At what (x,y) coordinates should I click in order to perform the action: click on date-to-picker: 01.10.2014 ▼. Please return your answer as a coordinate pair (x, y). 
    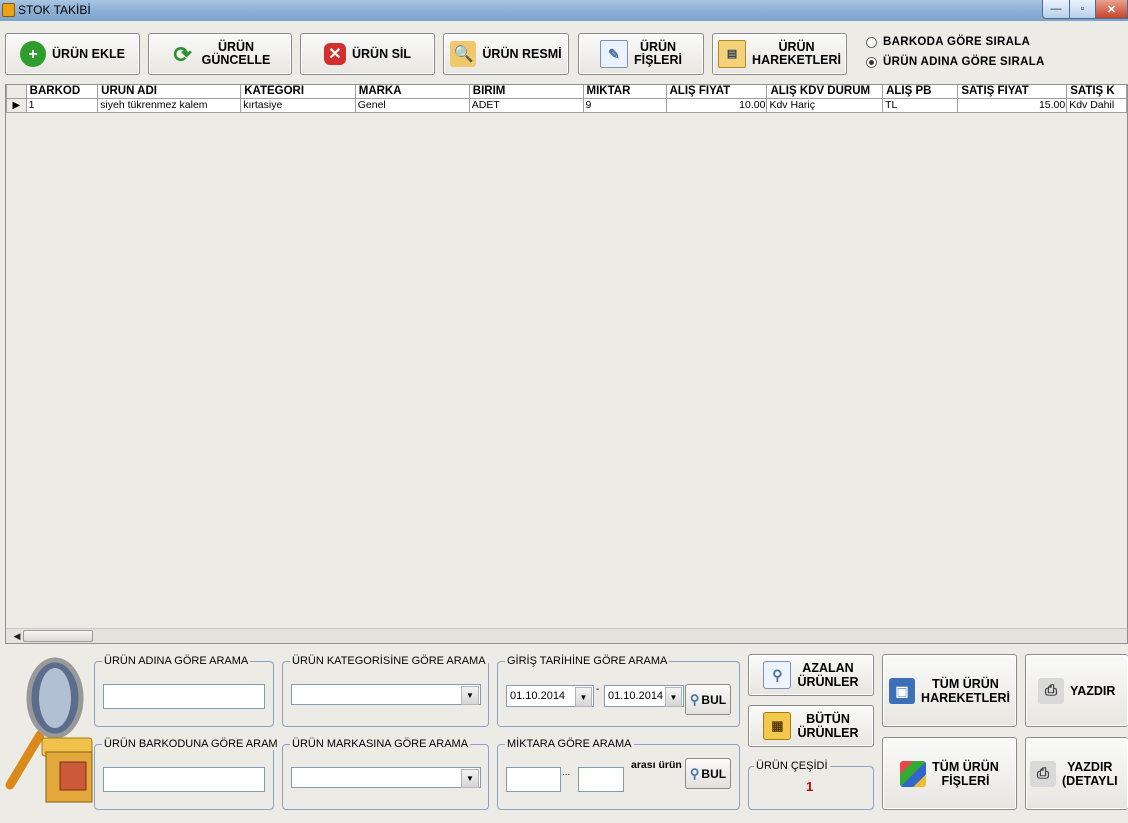
    Looking at the image, I should click on (644, 696).